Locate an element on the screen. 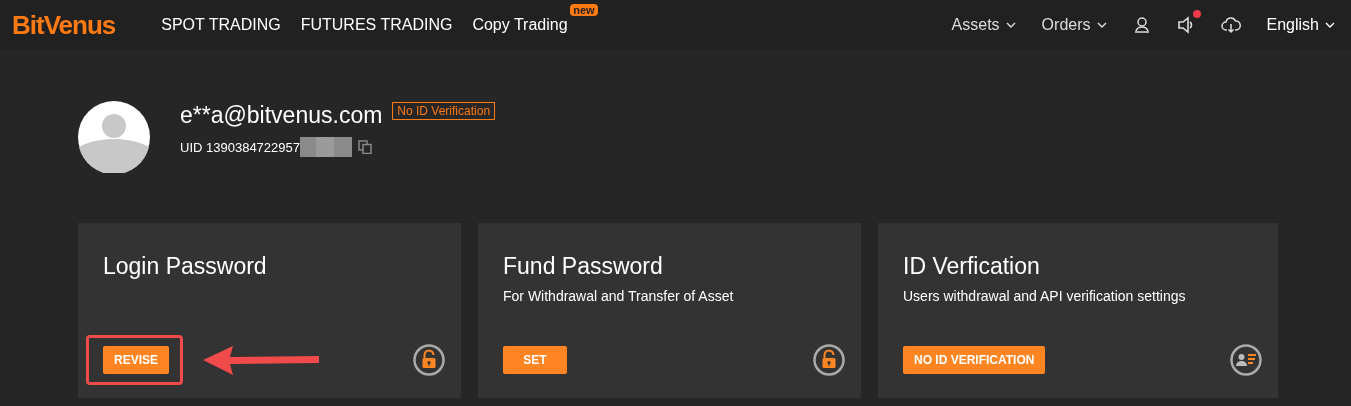  uid-text: UID 1390384722957 is located at coordinates (240, 147).